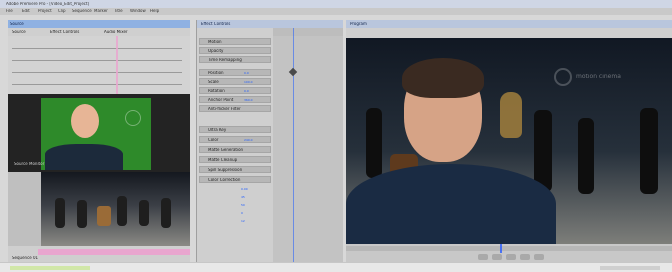  What do you see at coordinates (254, 197) in the screenshot?
I see `value-2: 45` at bounding box center [254, 197].